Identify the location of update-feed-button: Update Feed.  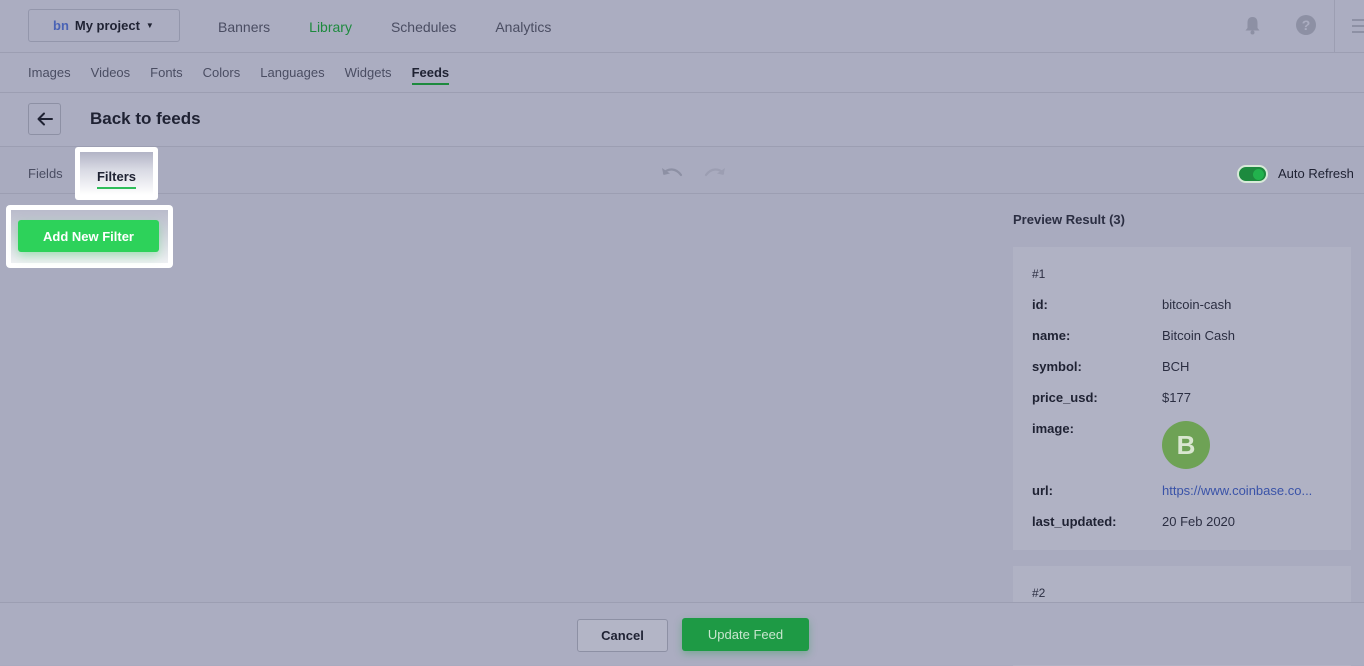
(745, 634).